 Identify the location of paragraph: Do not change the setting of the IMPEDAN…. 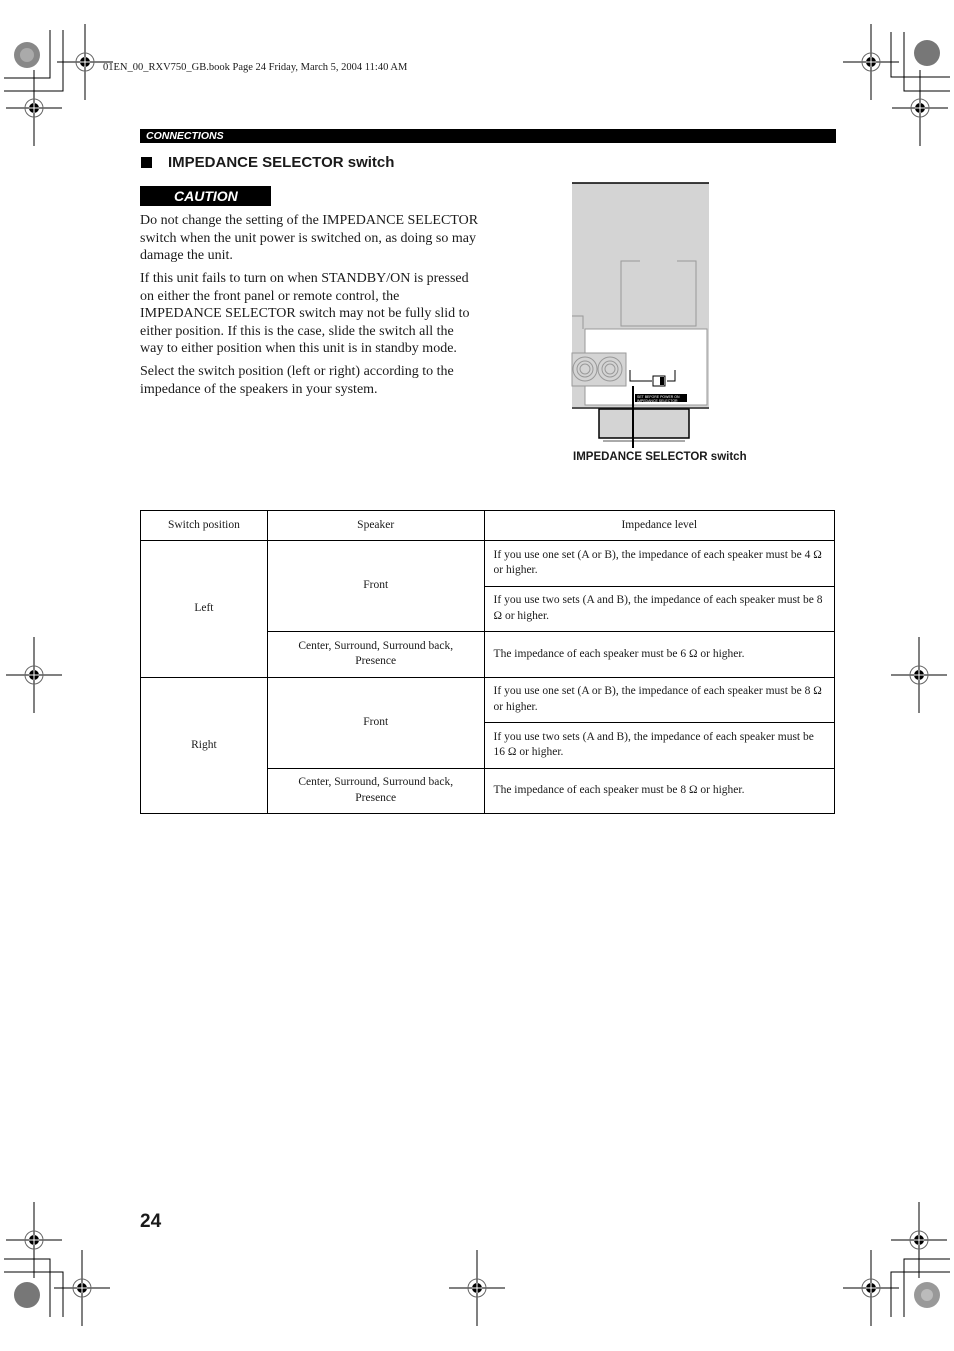
(309, 238).